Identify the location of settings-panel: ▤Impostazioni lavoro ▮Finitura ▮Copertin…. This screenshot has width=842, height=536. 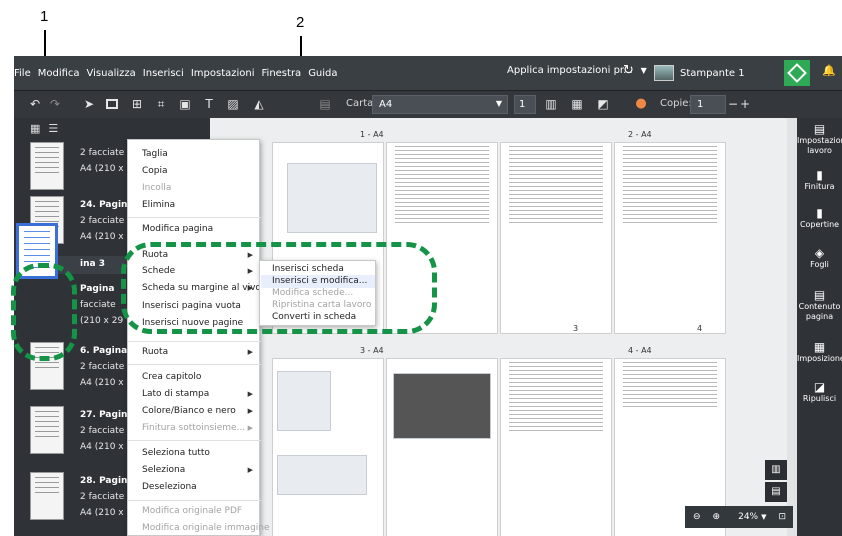
(819, 327).